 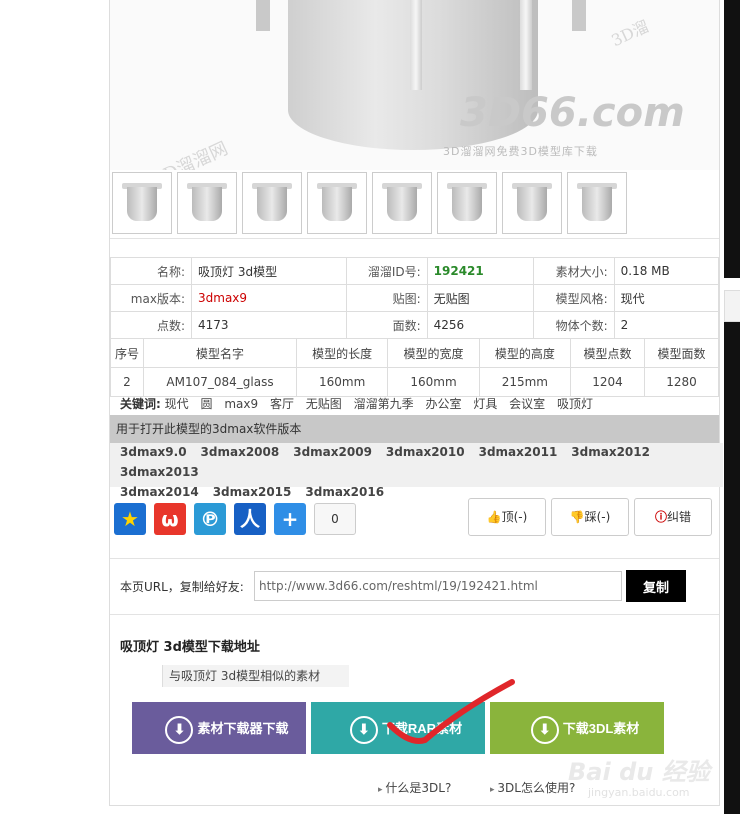 I want to click on version-item: 3dmax2016, so click(x=345, y=492).